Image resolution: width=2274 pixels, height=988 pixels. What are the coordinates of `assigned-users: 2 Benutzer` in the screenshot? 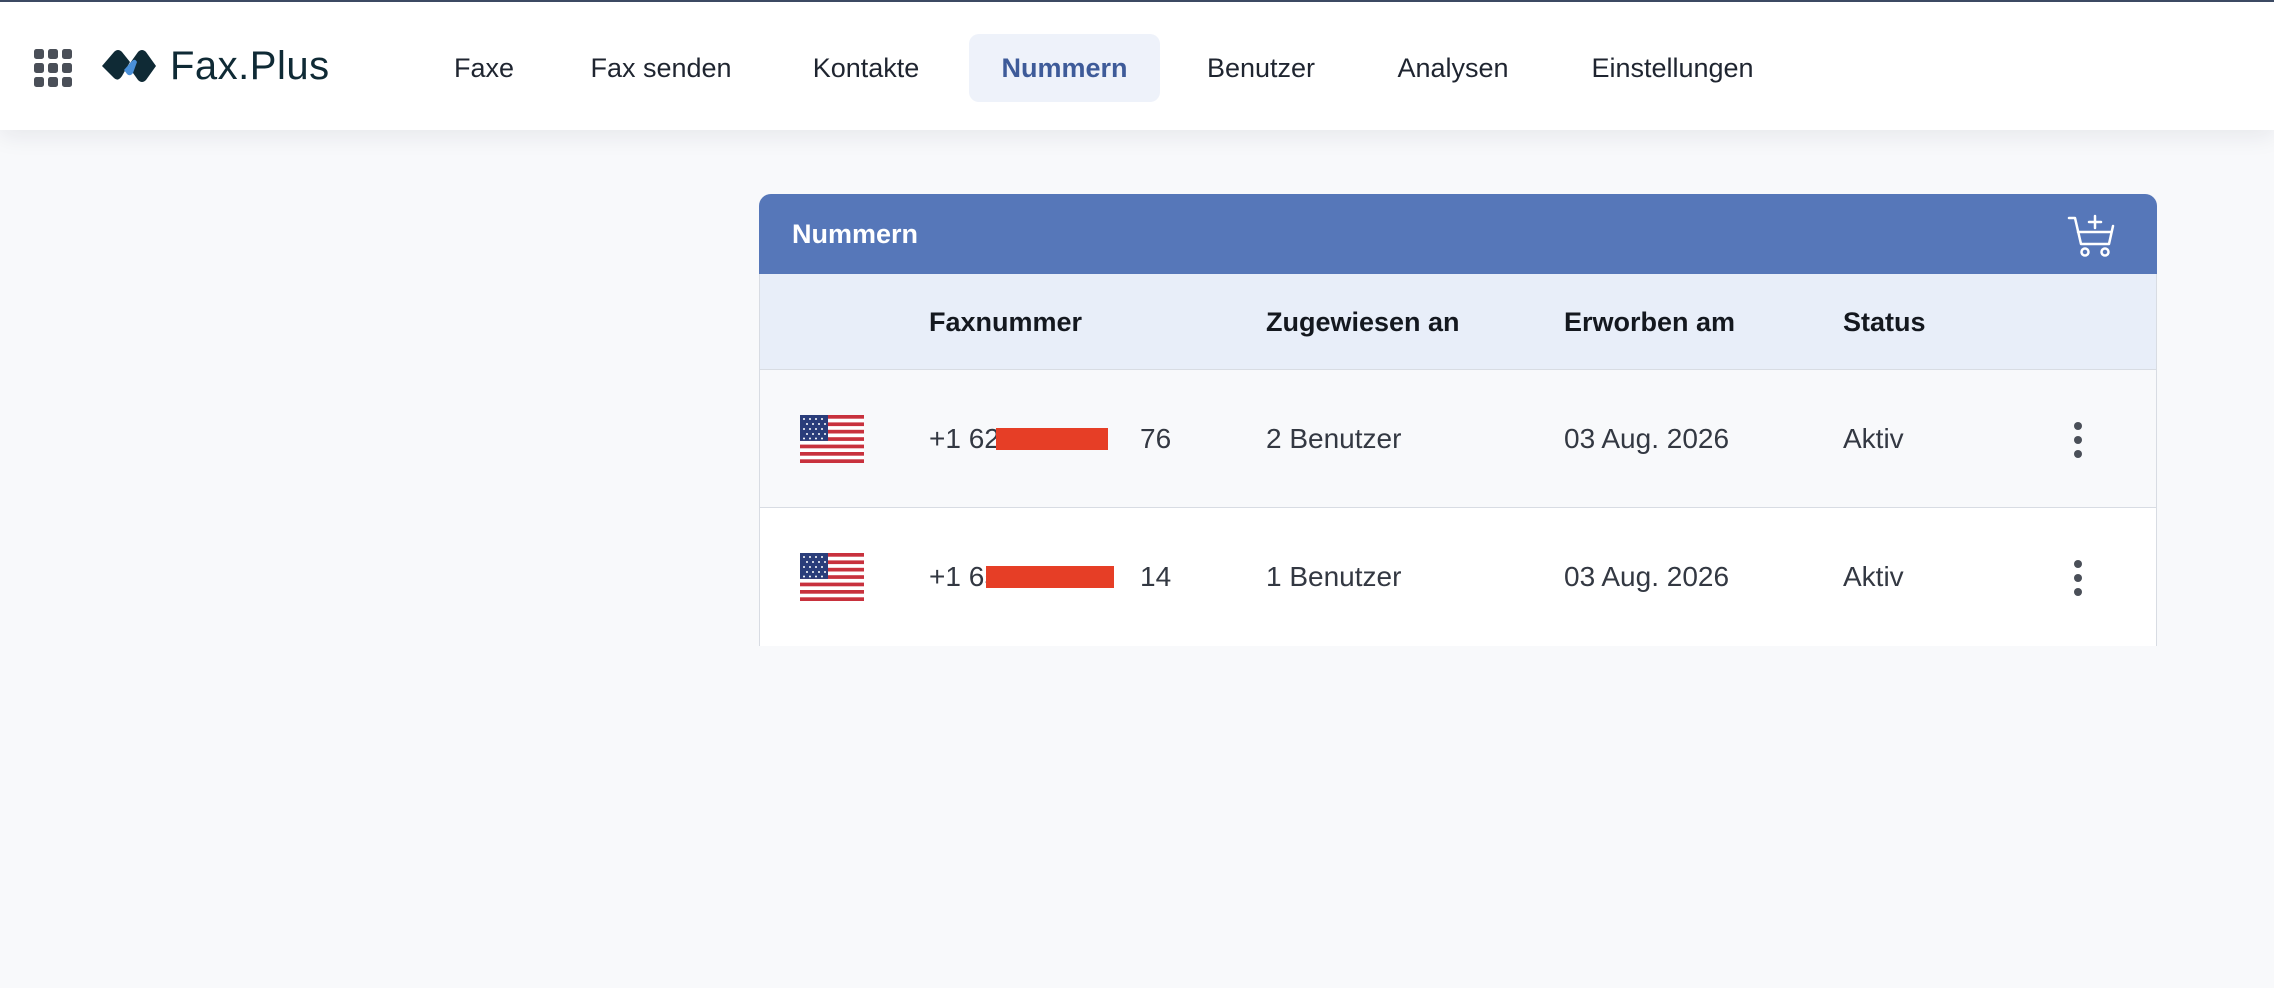 It's located at (1333, 439).